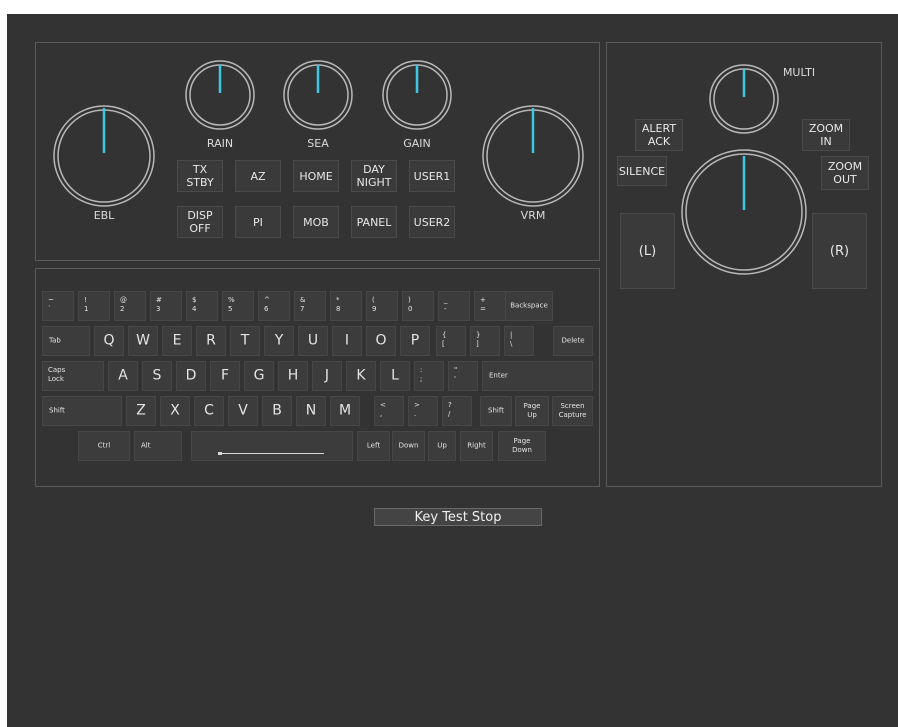 This screenshot has height=727, width=898. Describe the element at coordinates (123, 304) in the screenshot. I see `key-label: @ 2` at that location.